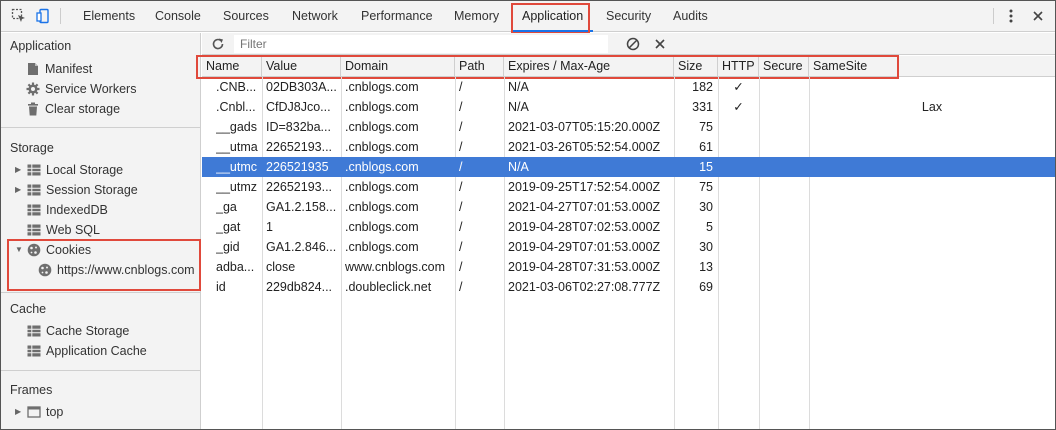 The width and height of the screenshot is (1056, 430). I want to click on column-header-secure: Secure, so click(784, 66).